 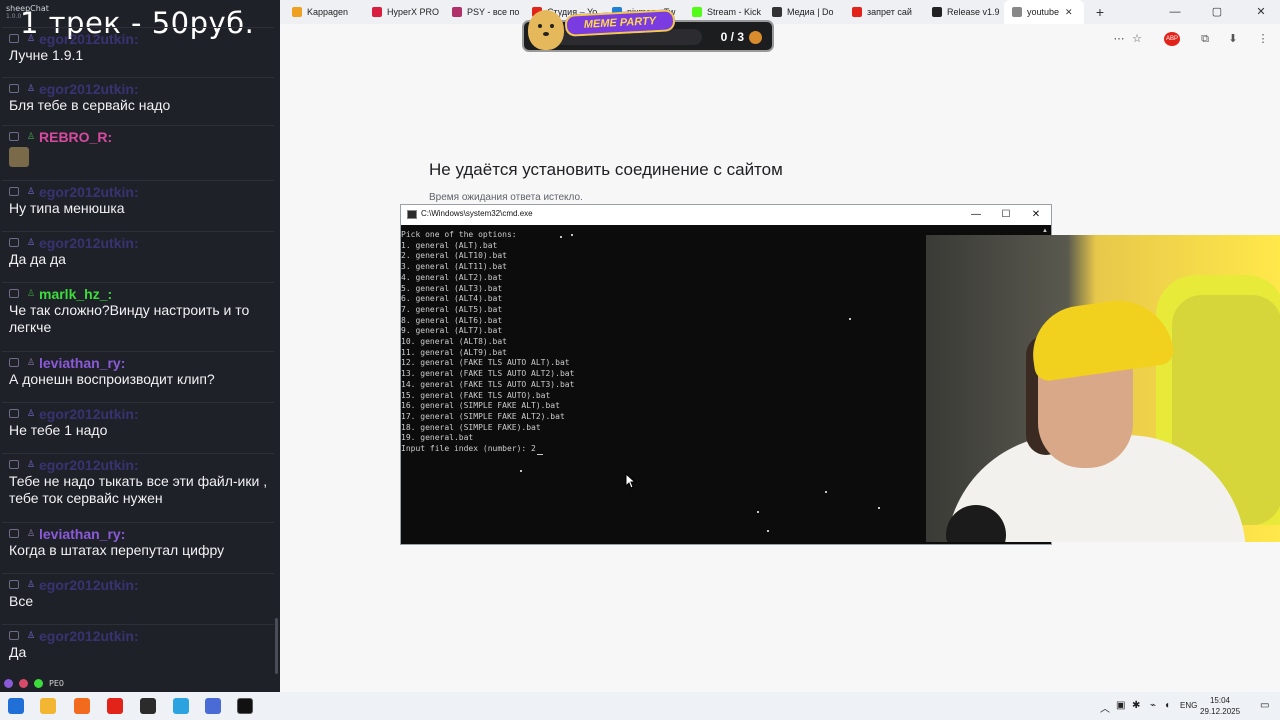 I want to click on tray-volume-icon: ◖, so click(x=1167, y=705).